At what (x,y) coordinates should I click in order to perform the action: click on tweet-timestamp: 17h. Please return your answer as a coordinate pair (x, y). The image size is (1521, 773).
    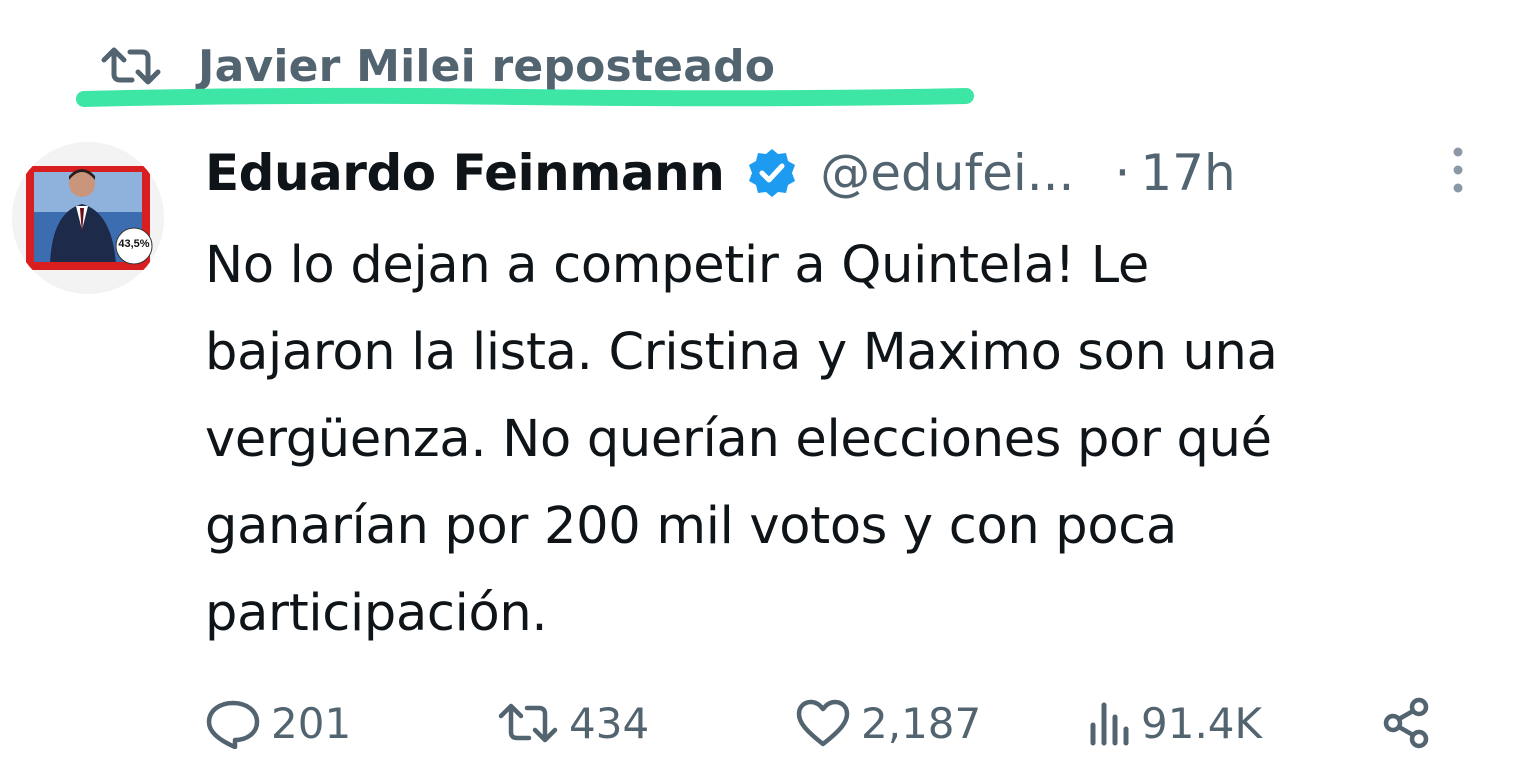
    Looking at the image, I should click on (1187, 173).